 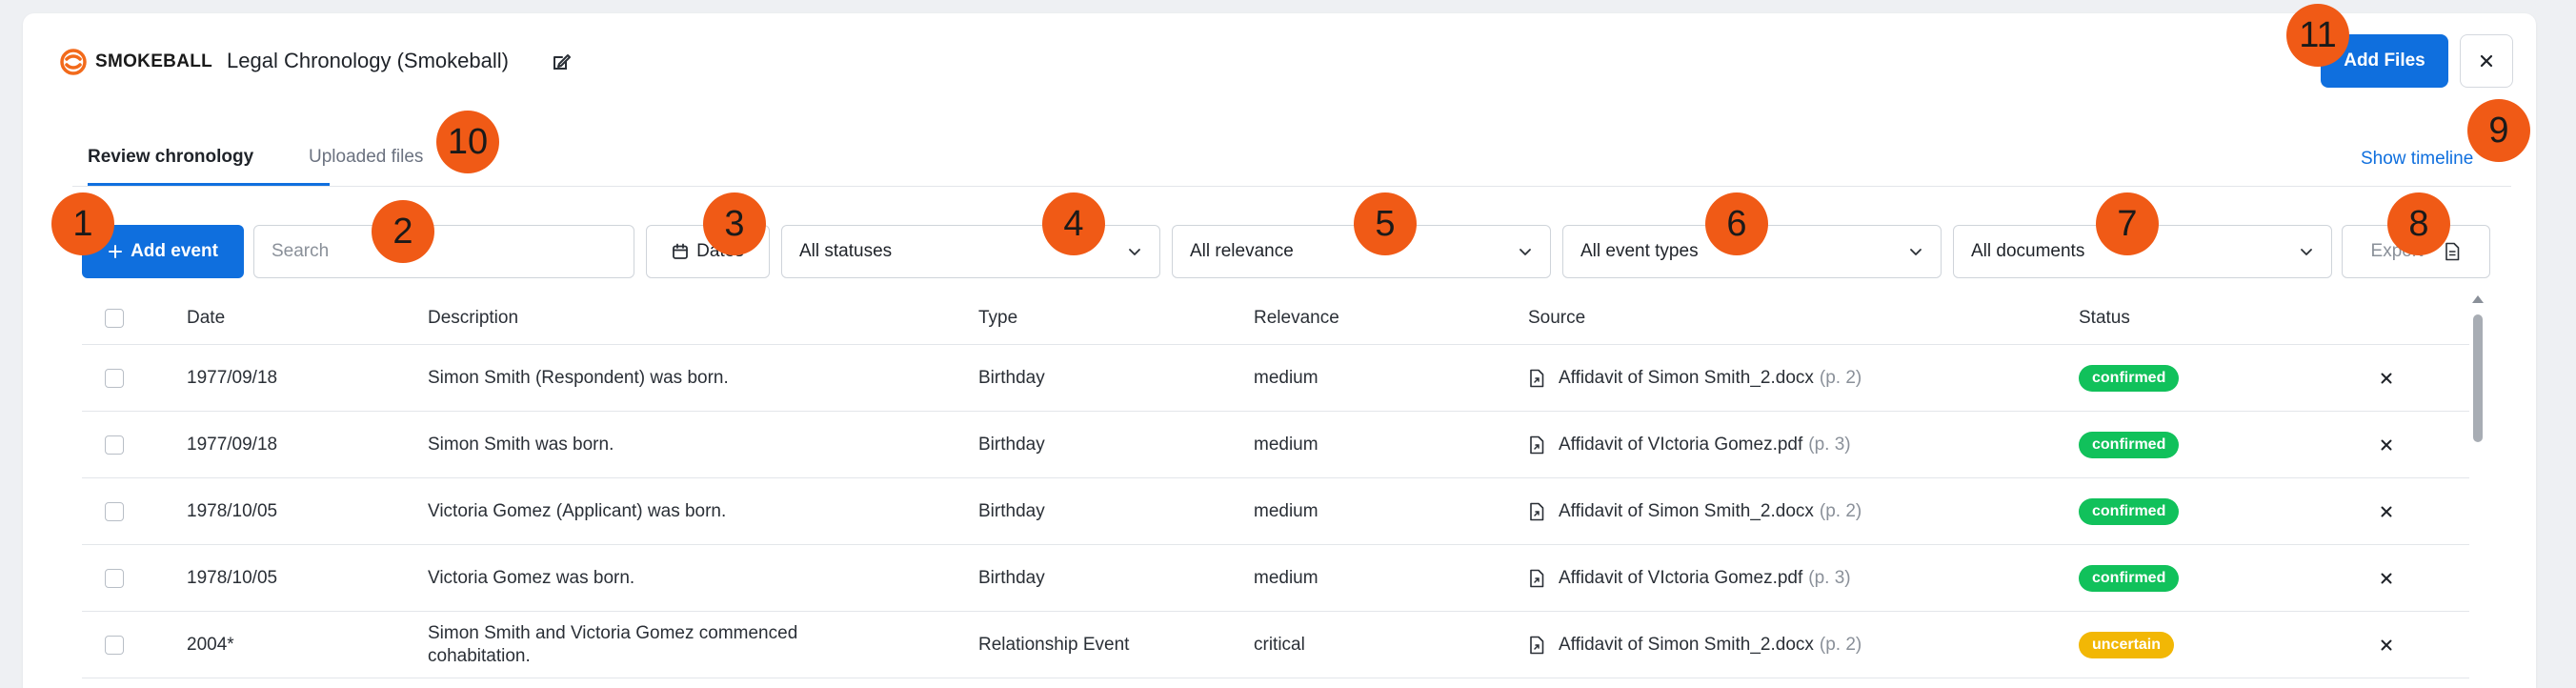 I want to click on source-page: (p. 3), so click(x=1830, y=577).